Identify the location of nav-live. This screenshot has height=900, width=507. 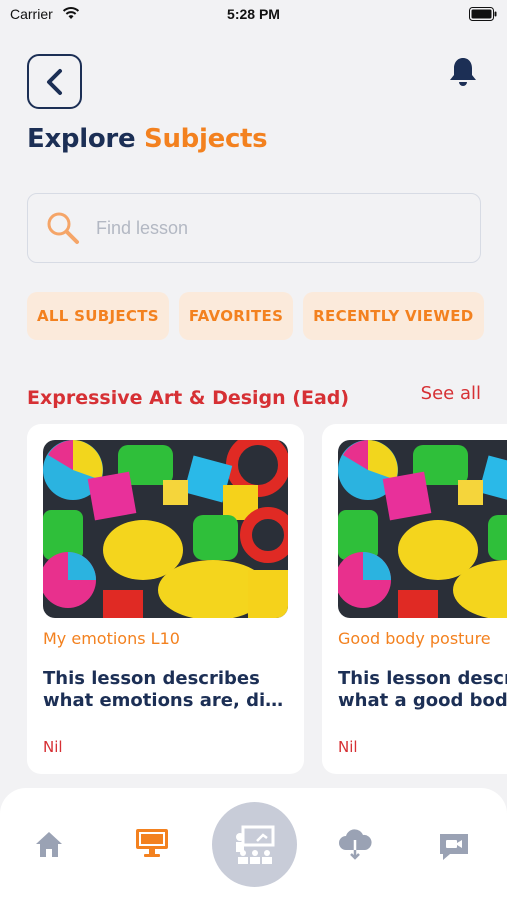
(454, 847).